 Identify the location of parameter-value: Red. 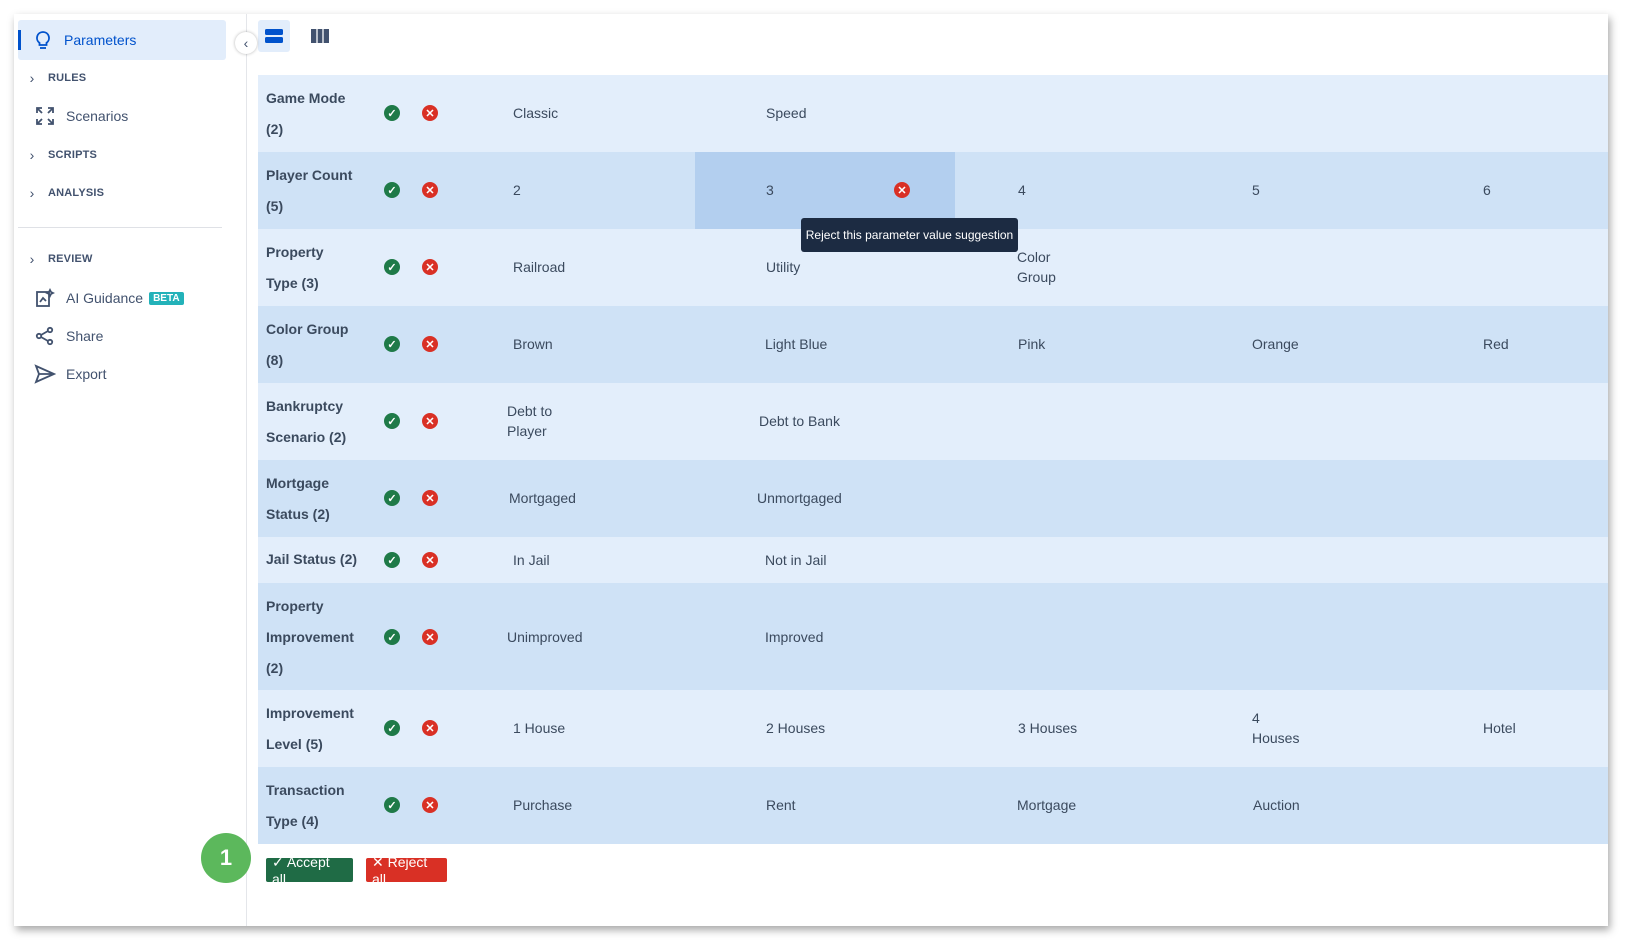
(1496, 344).